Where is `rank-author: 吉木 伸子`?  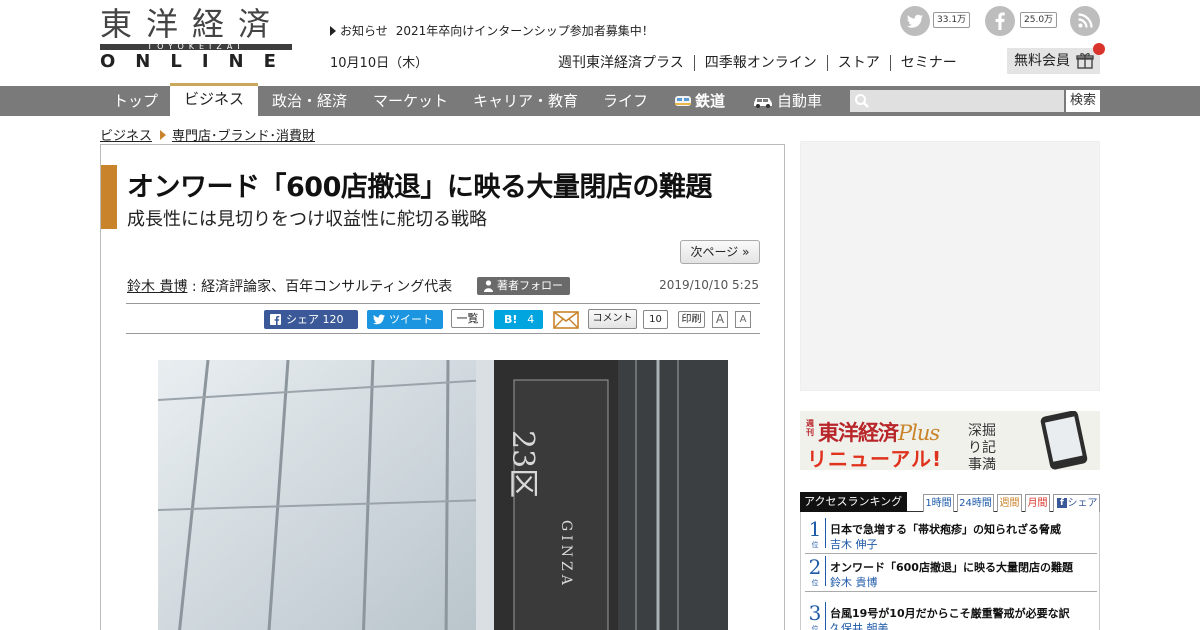 rank-author: 吉木 伸子 is located at coordinates (854, 544).